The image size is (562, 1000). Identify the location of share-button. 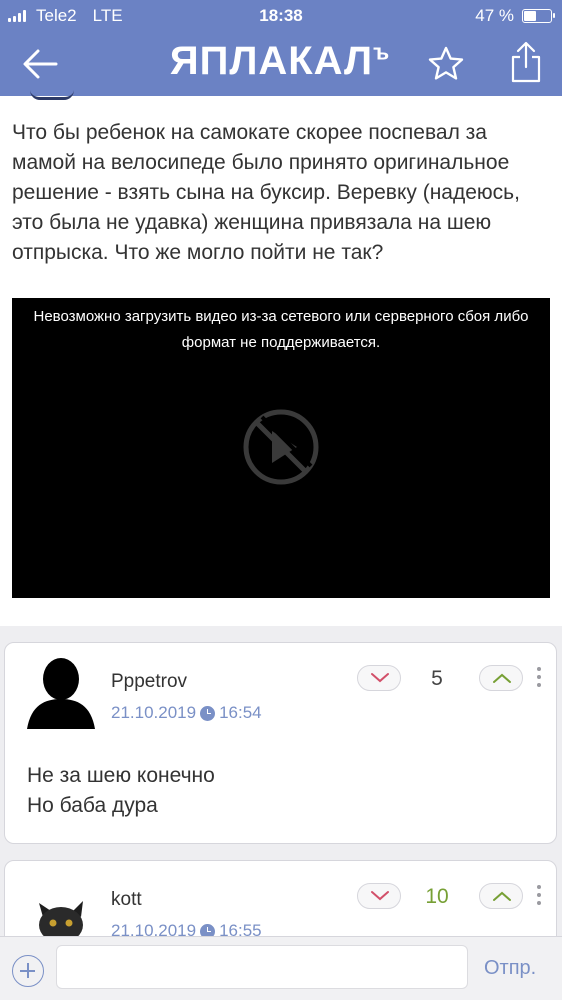
(526, 62).